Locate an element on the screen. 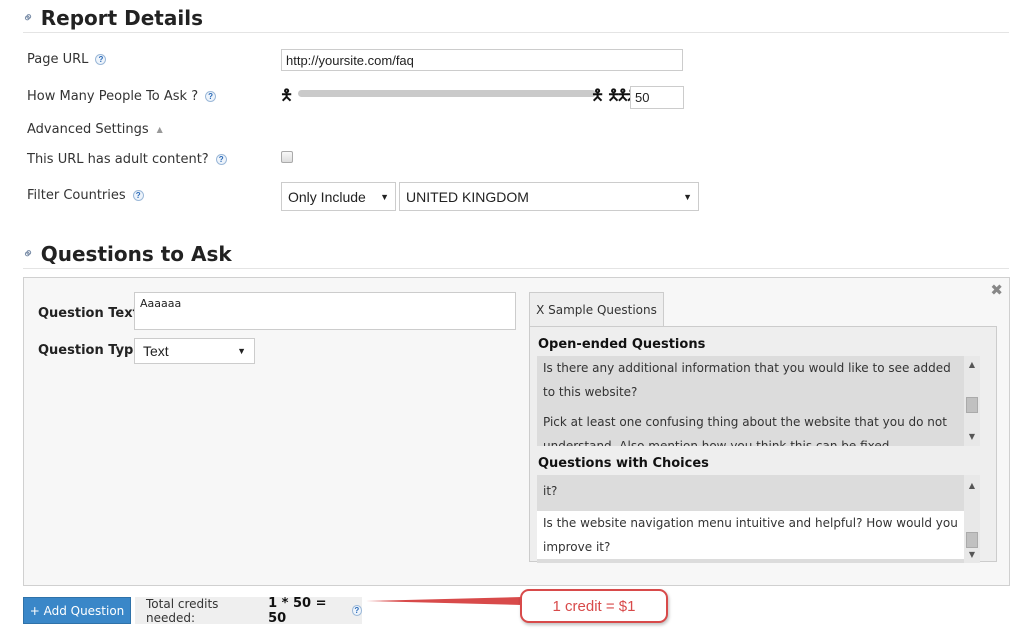 The width and height of the screenshot is (1017, 630). credit-price-callout: 1 credit = $1 is located at coordinates (594, 606).